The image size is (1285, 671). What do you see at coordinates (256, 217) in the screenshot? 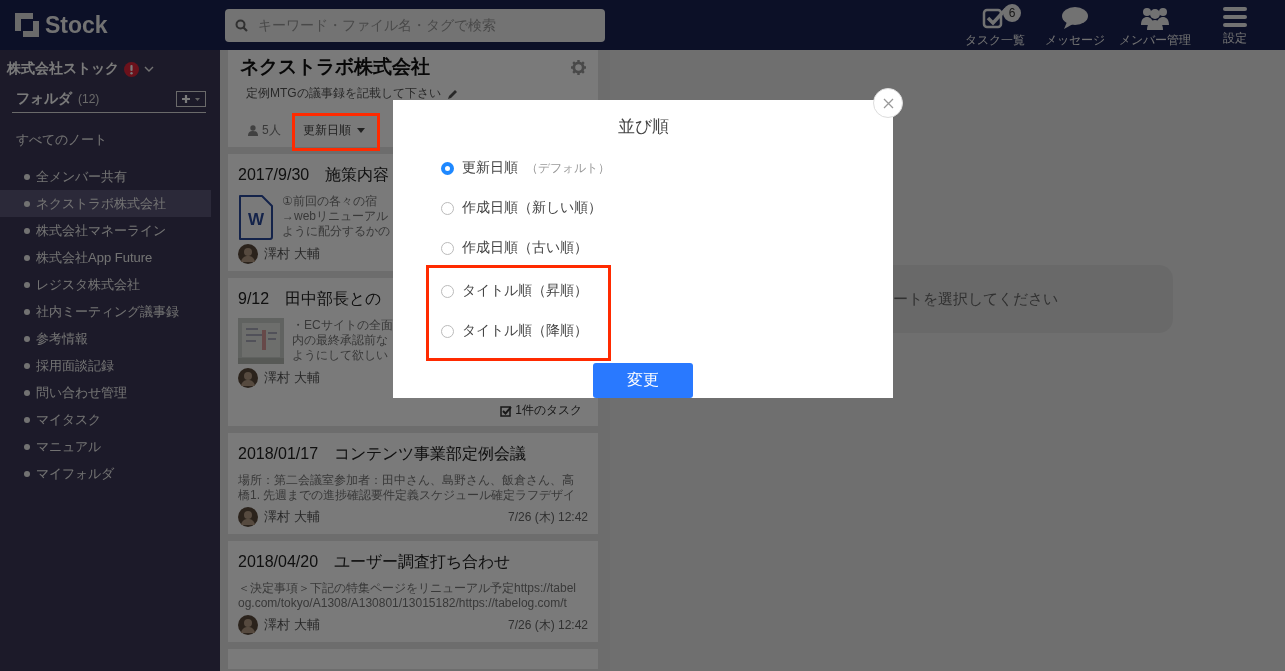
I see `word-file-icon: W` at bounding box center [256, 217].